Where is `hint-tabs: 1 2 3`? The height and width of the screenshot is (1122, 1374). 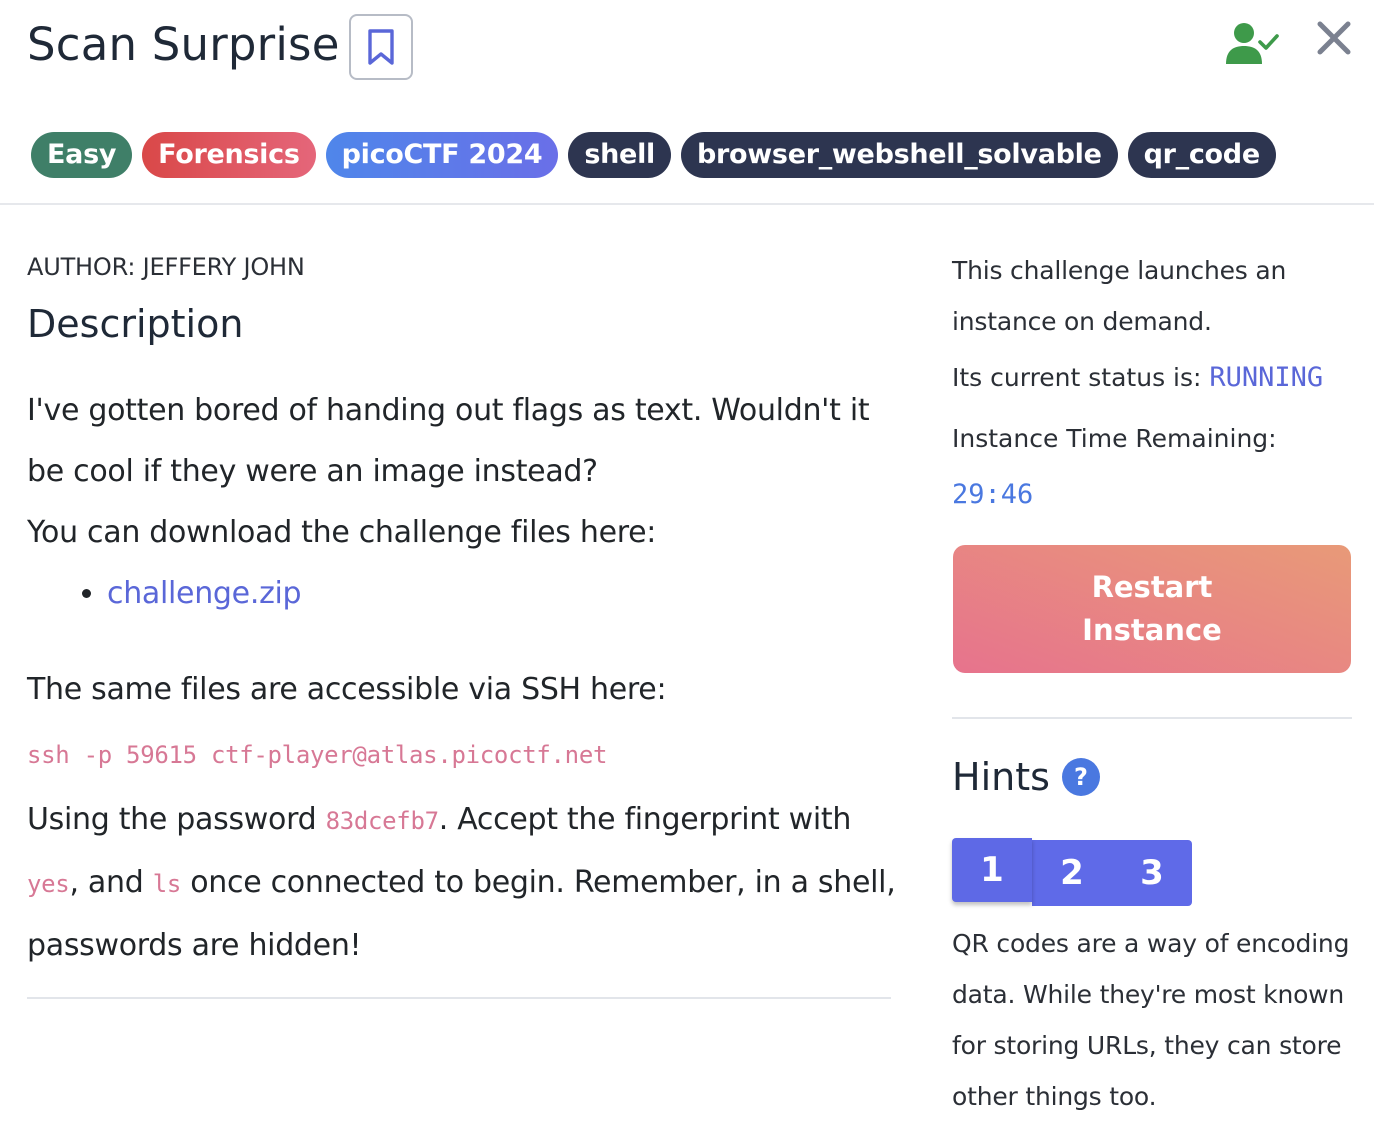 hint-tabs: 1 2 3 is located at coordinates (1072, 872).